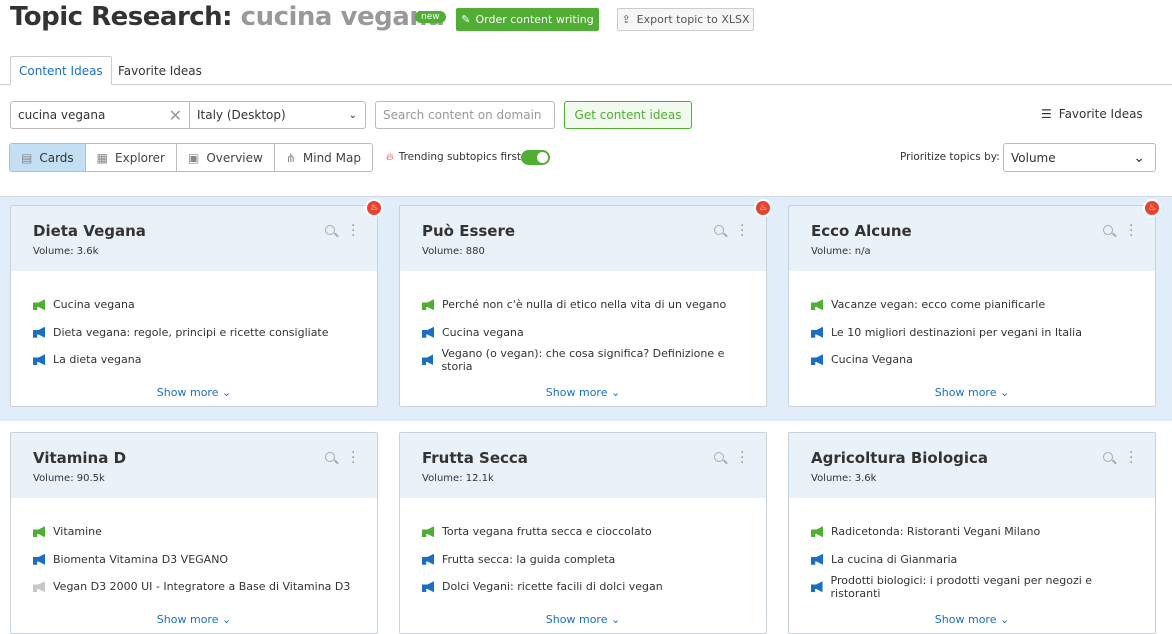  Describe the element at coordinates (972, 560) in the screenshot. I see `list-item: La cucina di Gianmaria` at that location.